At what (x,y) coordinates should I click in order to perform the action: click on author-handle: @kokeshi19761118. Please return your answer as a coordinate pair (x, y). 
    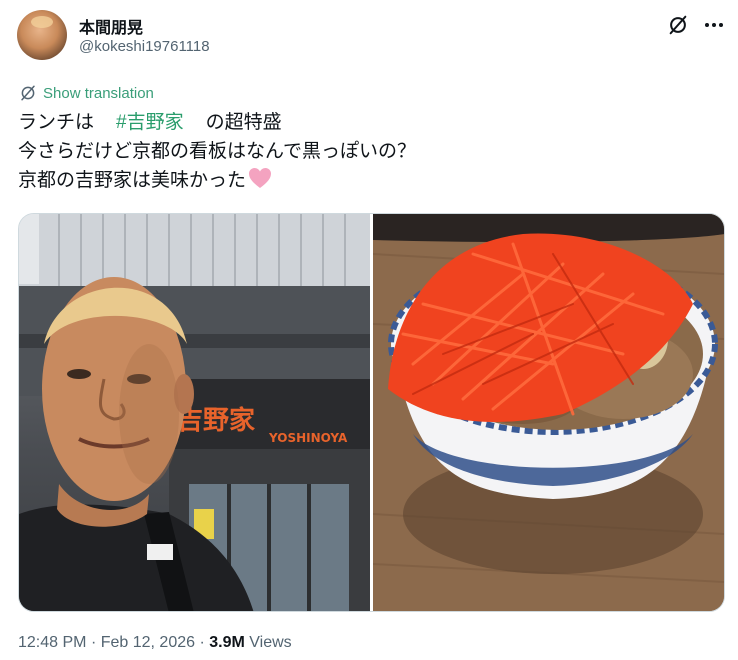
    Looking at the image, I should click on (144, 46).